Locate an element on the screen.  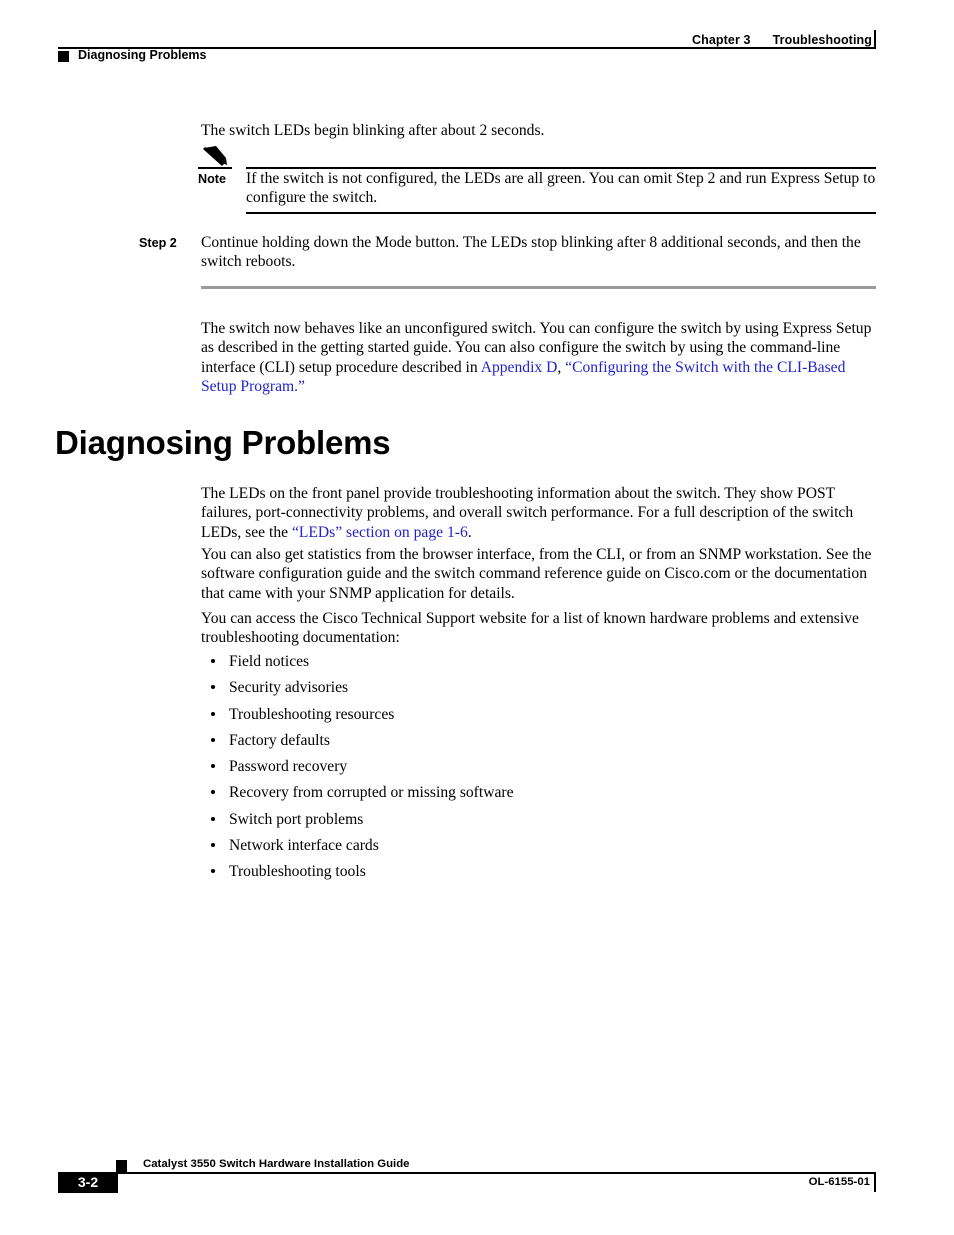
list-item-label: Network interface cards is located at coordinates (304, 846).